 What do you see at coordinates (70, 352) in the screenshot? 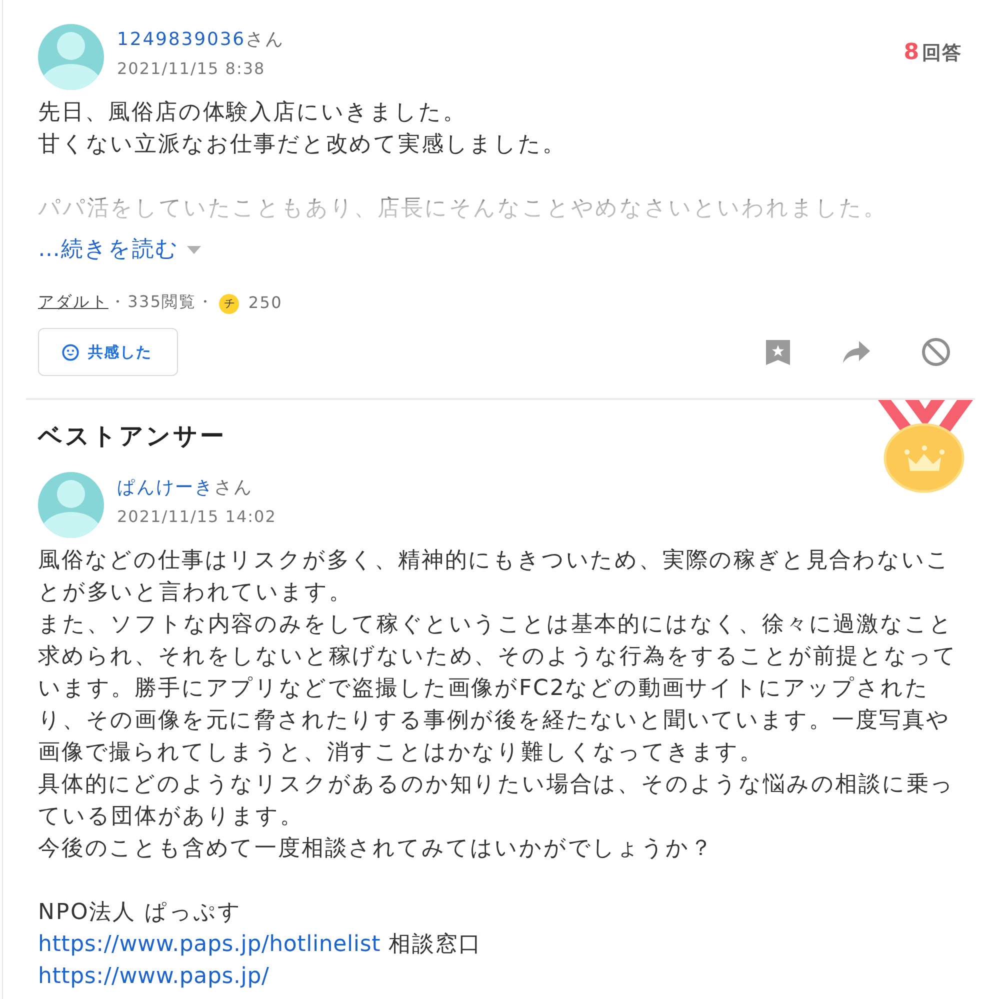
I see `smiley-icon` at bounding box center [70, 352].